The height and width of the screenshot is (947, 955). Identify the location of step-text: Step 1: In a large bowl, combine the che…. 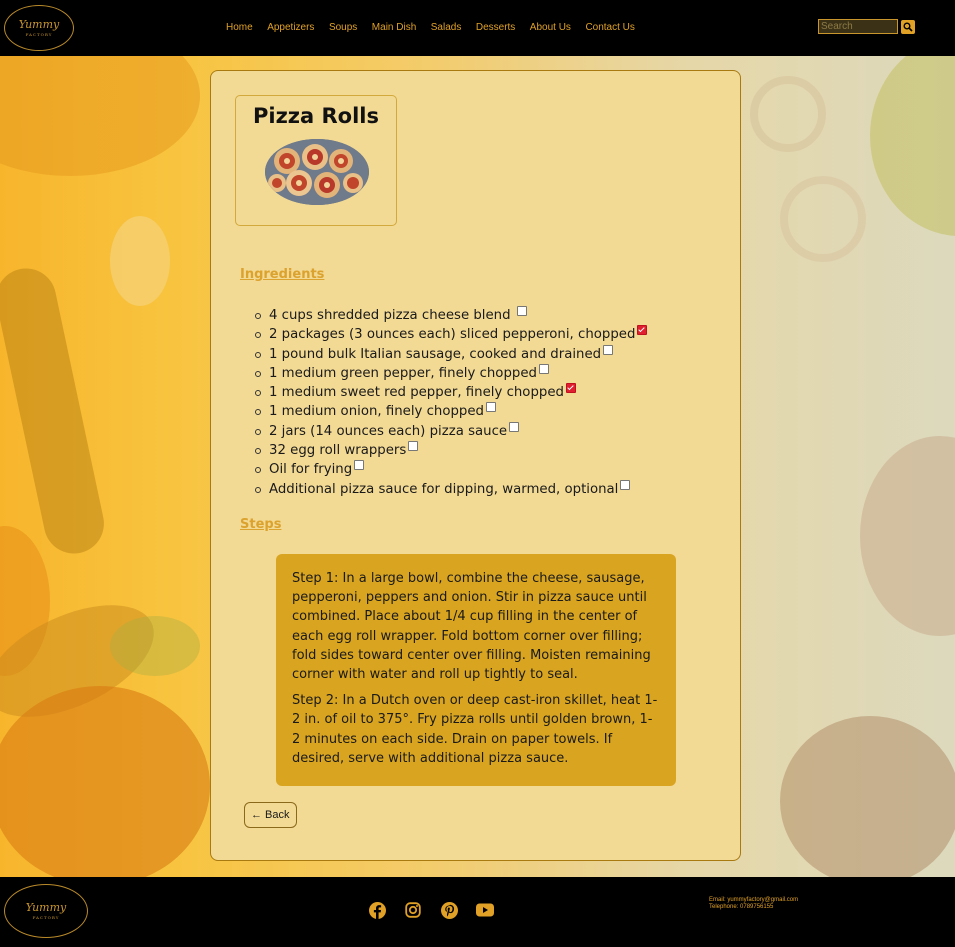
(471, 627).